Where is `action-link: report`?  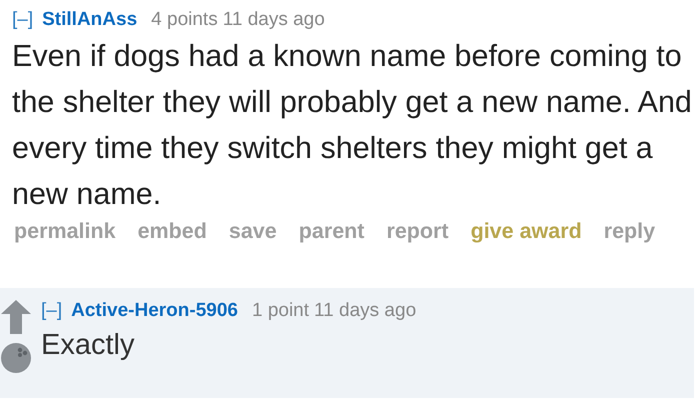
action-link: report is located at coordinates (417, 231).